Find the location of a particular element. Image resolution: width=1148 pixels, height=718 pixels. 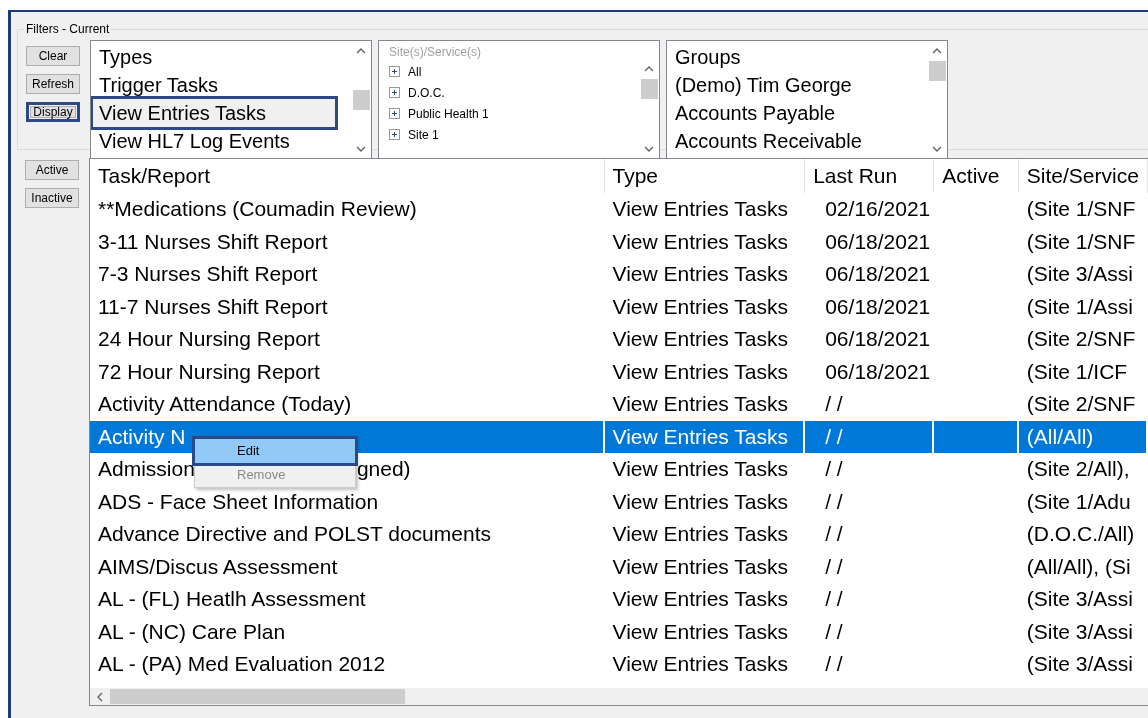

table-cell: AIMS/Discus Assessment is located at coordinates (218, 566).